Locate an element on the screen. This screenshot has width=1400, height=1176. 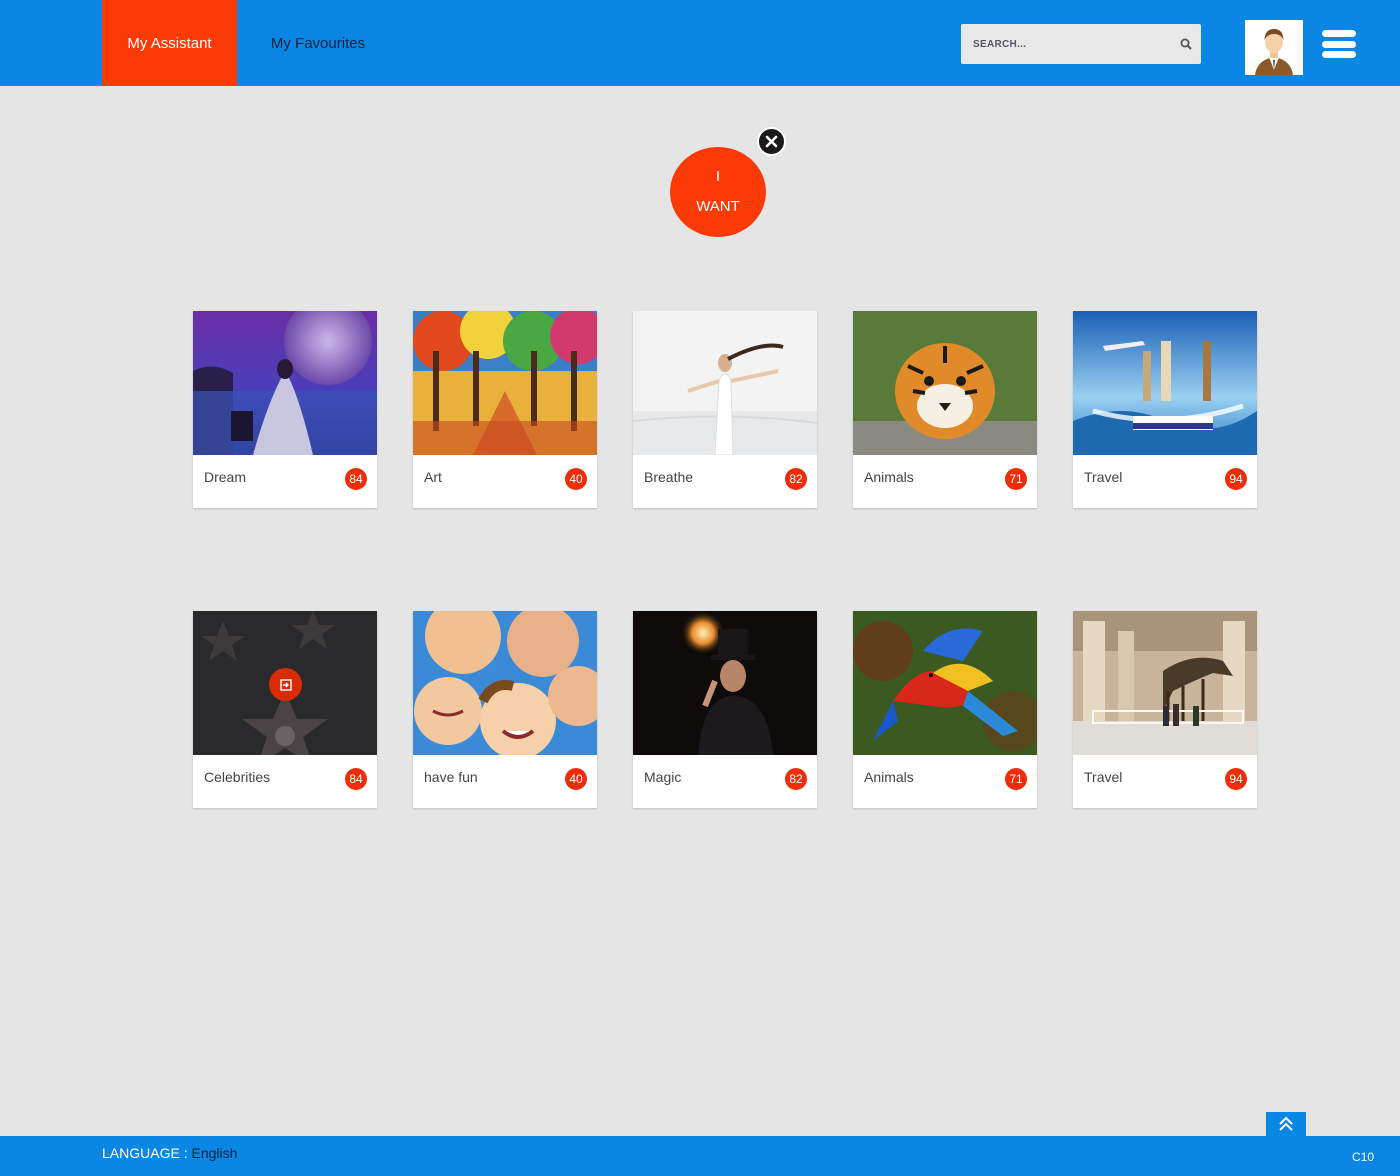
parrot-thumbnail is located at coordinates (945, 683).